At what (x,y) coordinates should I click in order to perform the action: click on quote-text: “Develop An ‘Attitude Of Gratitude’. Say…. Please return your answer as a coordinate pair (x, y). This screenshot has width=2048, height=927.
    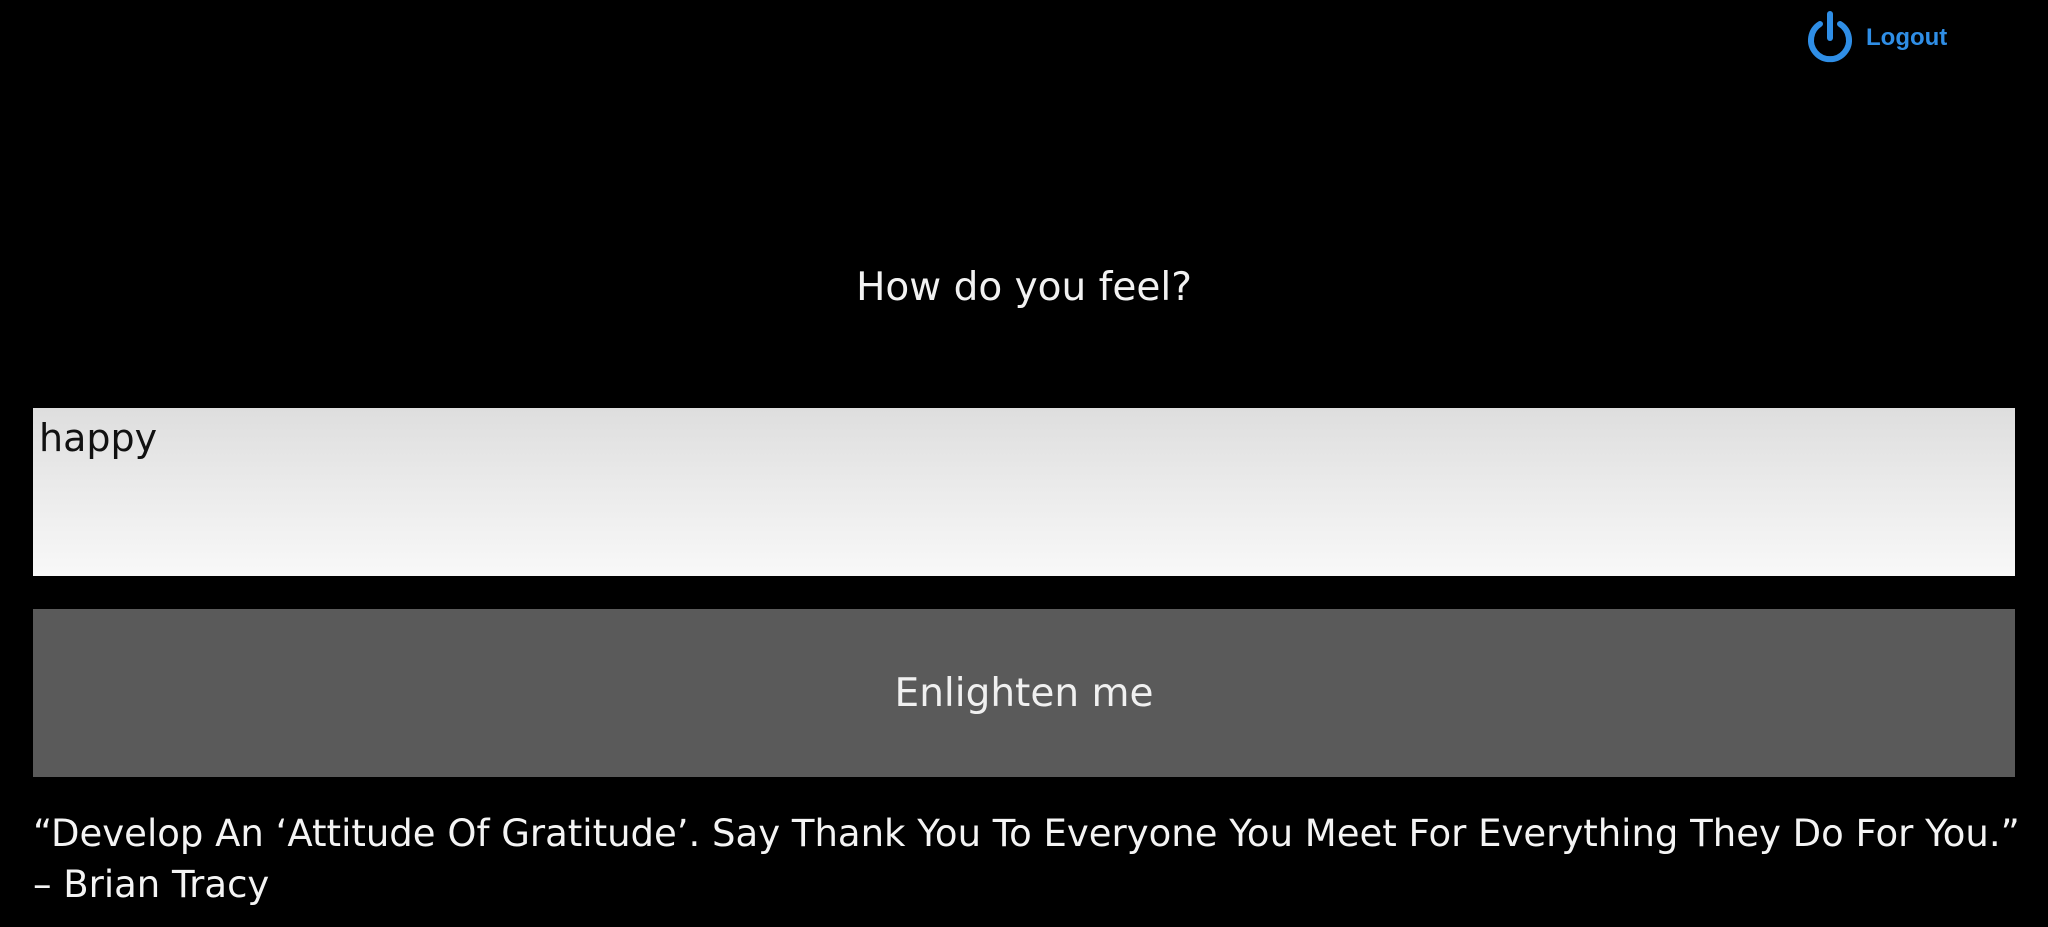
    Looking at the image, I should click on (1026, 833).